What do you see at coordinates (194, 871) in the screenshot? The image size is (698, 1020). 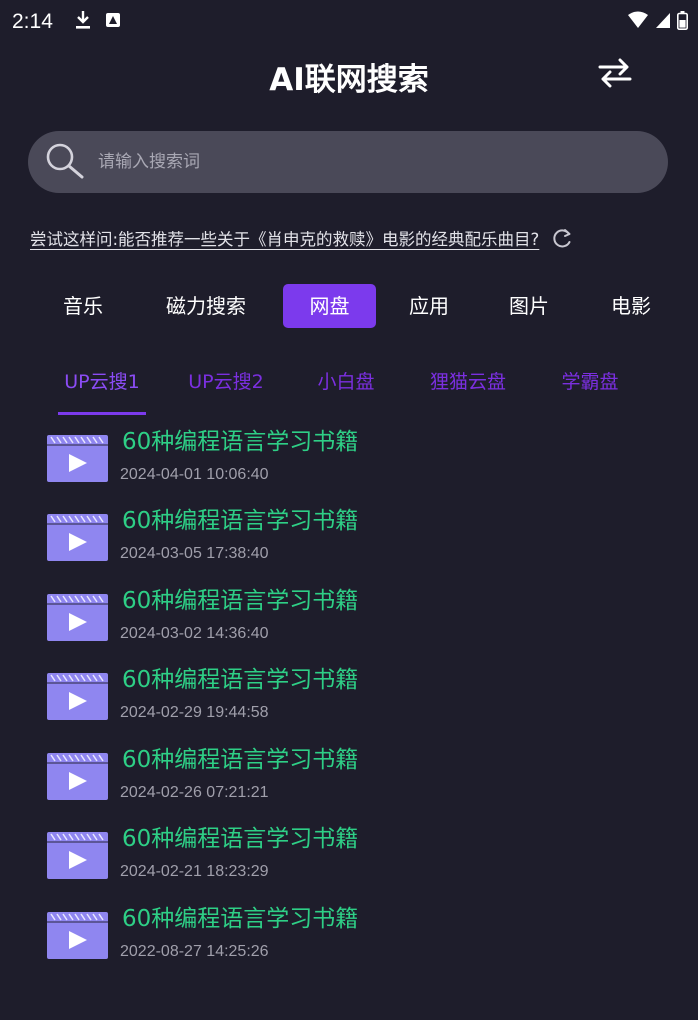 I see `result-timestamp: 2024-02-21 18:23:29` at bounding box center [194, 871].